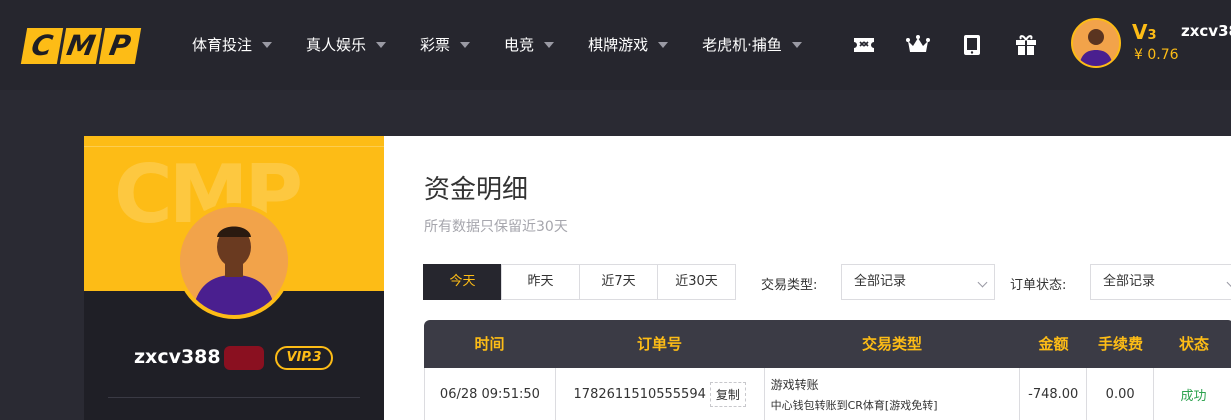  Describe the element at coordinates (496, 227) in the screenshot. I see `page-subtitle: 所有数据只保留近30天` at that location.